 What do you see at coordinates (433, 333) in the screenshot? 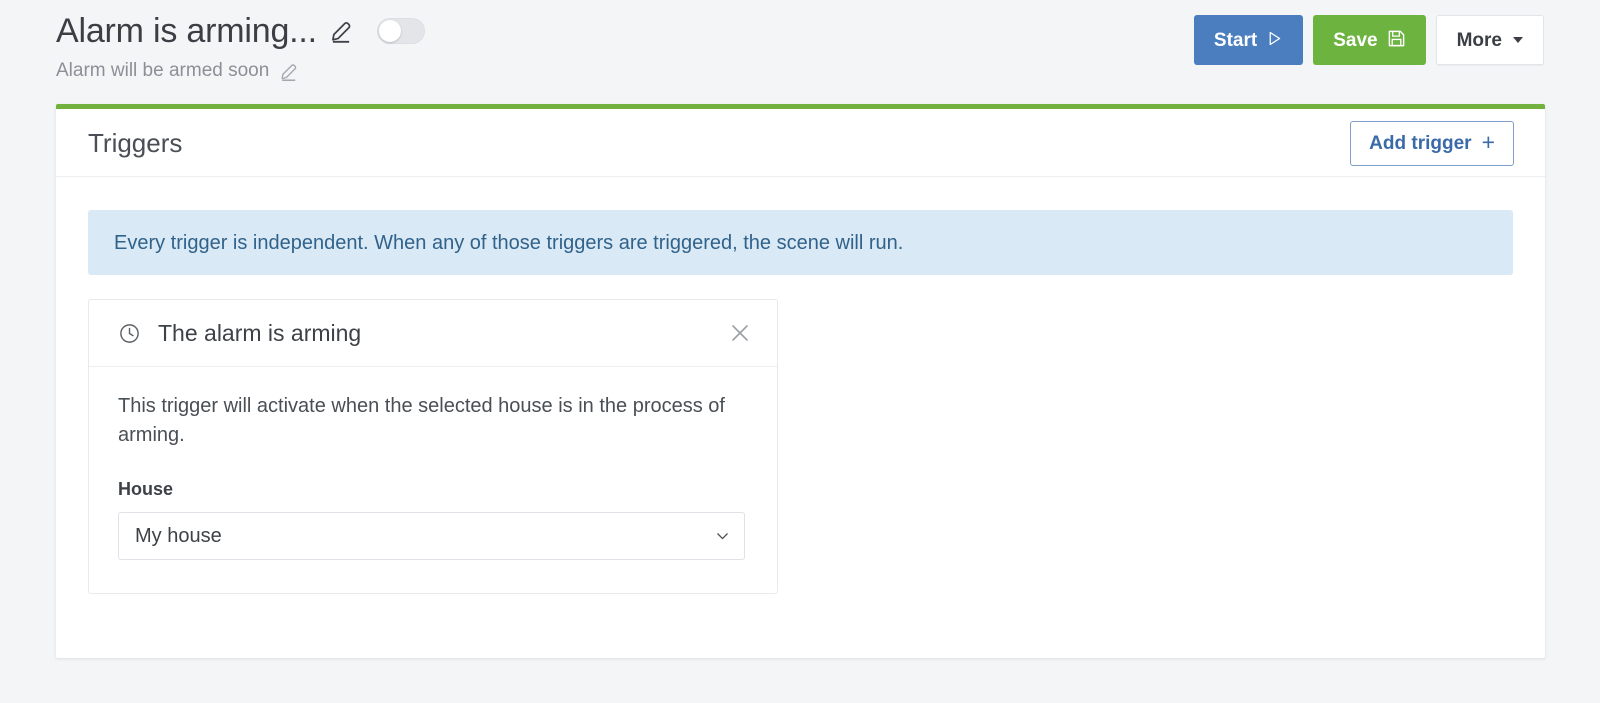
I see `trigger-item-header: The alarm is arming` at bounding box center [433, 333].